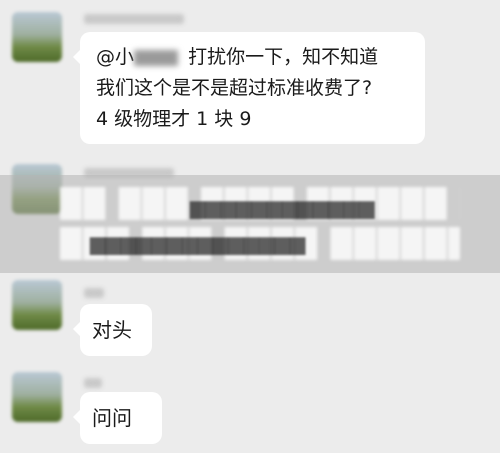 Image resolution: width=500 pixels, height=453 pixels. What do you see at coordinates (115, 57) in the screenshot?
I see `mention-prefix: @小` at bounding box center [115, 57].